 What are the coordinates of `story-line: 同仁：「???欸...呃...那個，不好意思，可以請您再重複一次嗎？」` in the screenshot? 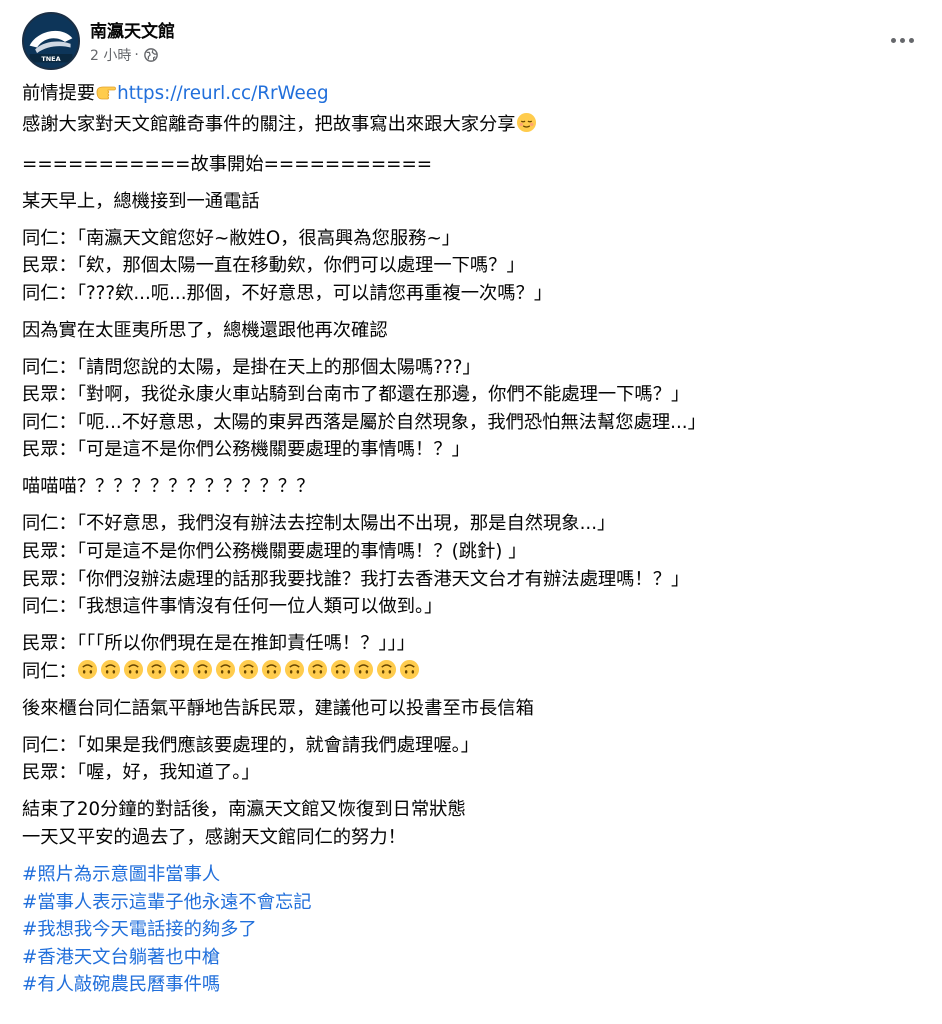 It's located at (287, 293).